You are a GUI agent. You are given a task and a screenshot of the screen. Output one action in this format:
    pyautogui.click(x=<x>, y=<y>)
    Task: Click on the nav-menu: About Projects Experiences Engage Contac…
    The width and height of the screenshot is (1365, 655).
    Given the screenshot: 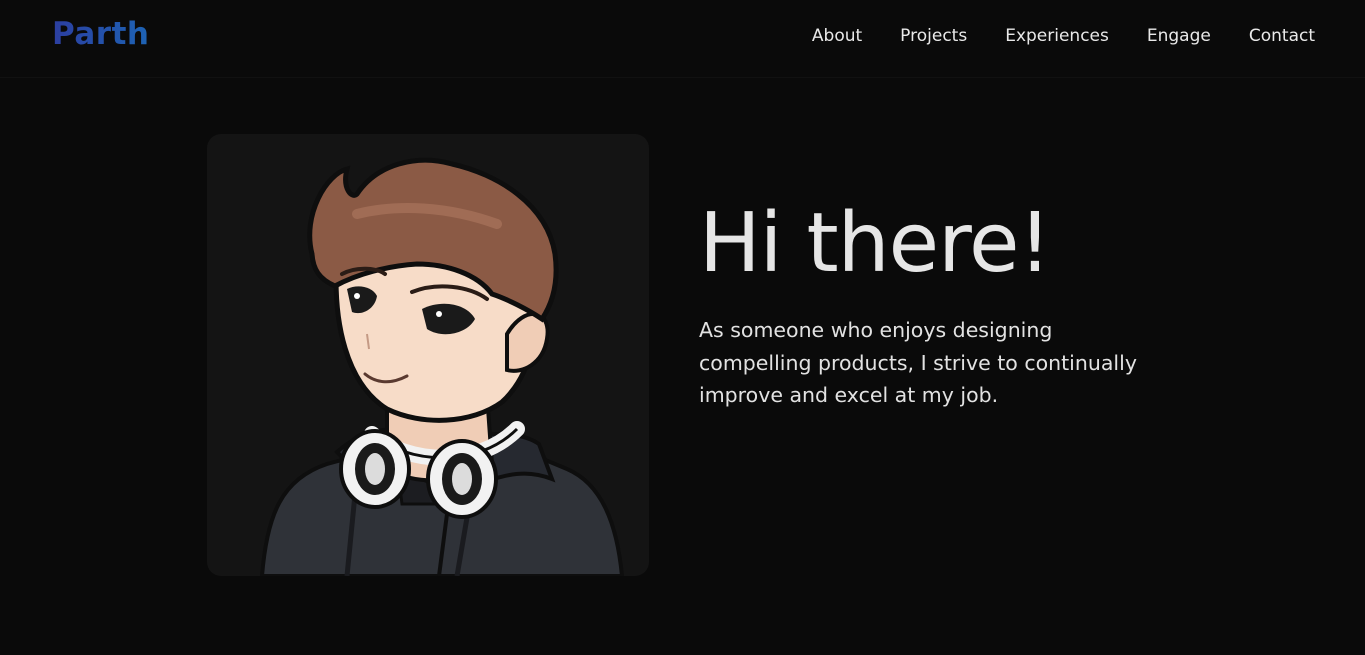 What is the action you would take?
    pyautogui.click(x=1063, y=36)
    